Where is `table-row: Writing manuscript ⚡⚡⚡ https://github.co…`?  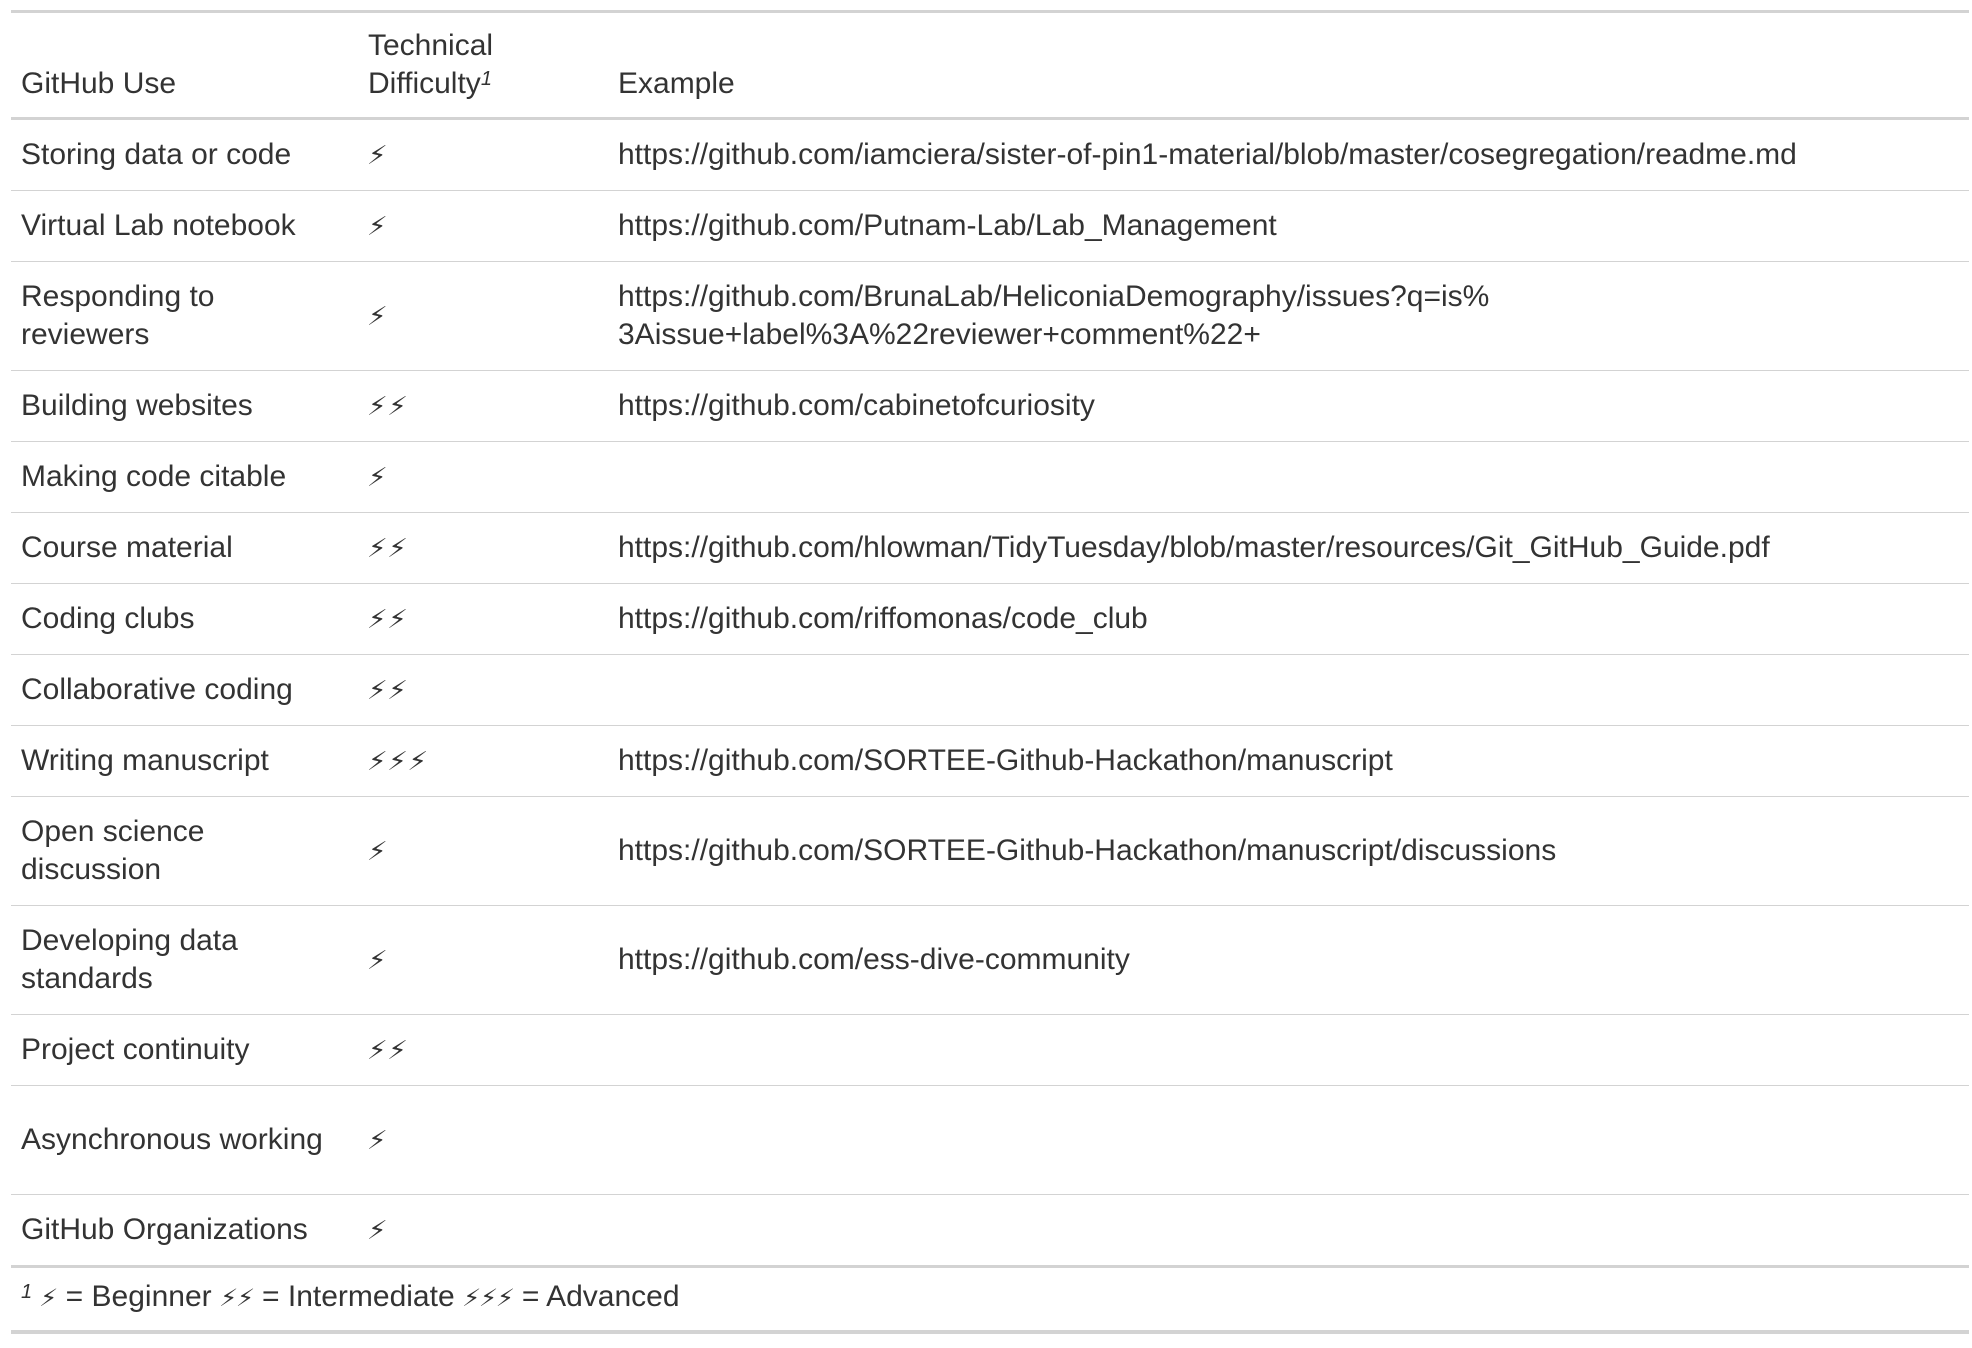
table-row: Writing manuscript ⚡⚡⚡ https://github.co… is located at coordinates (990, 761).